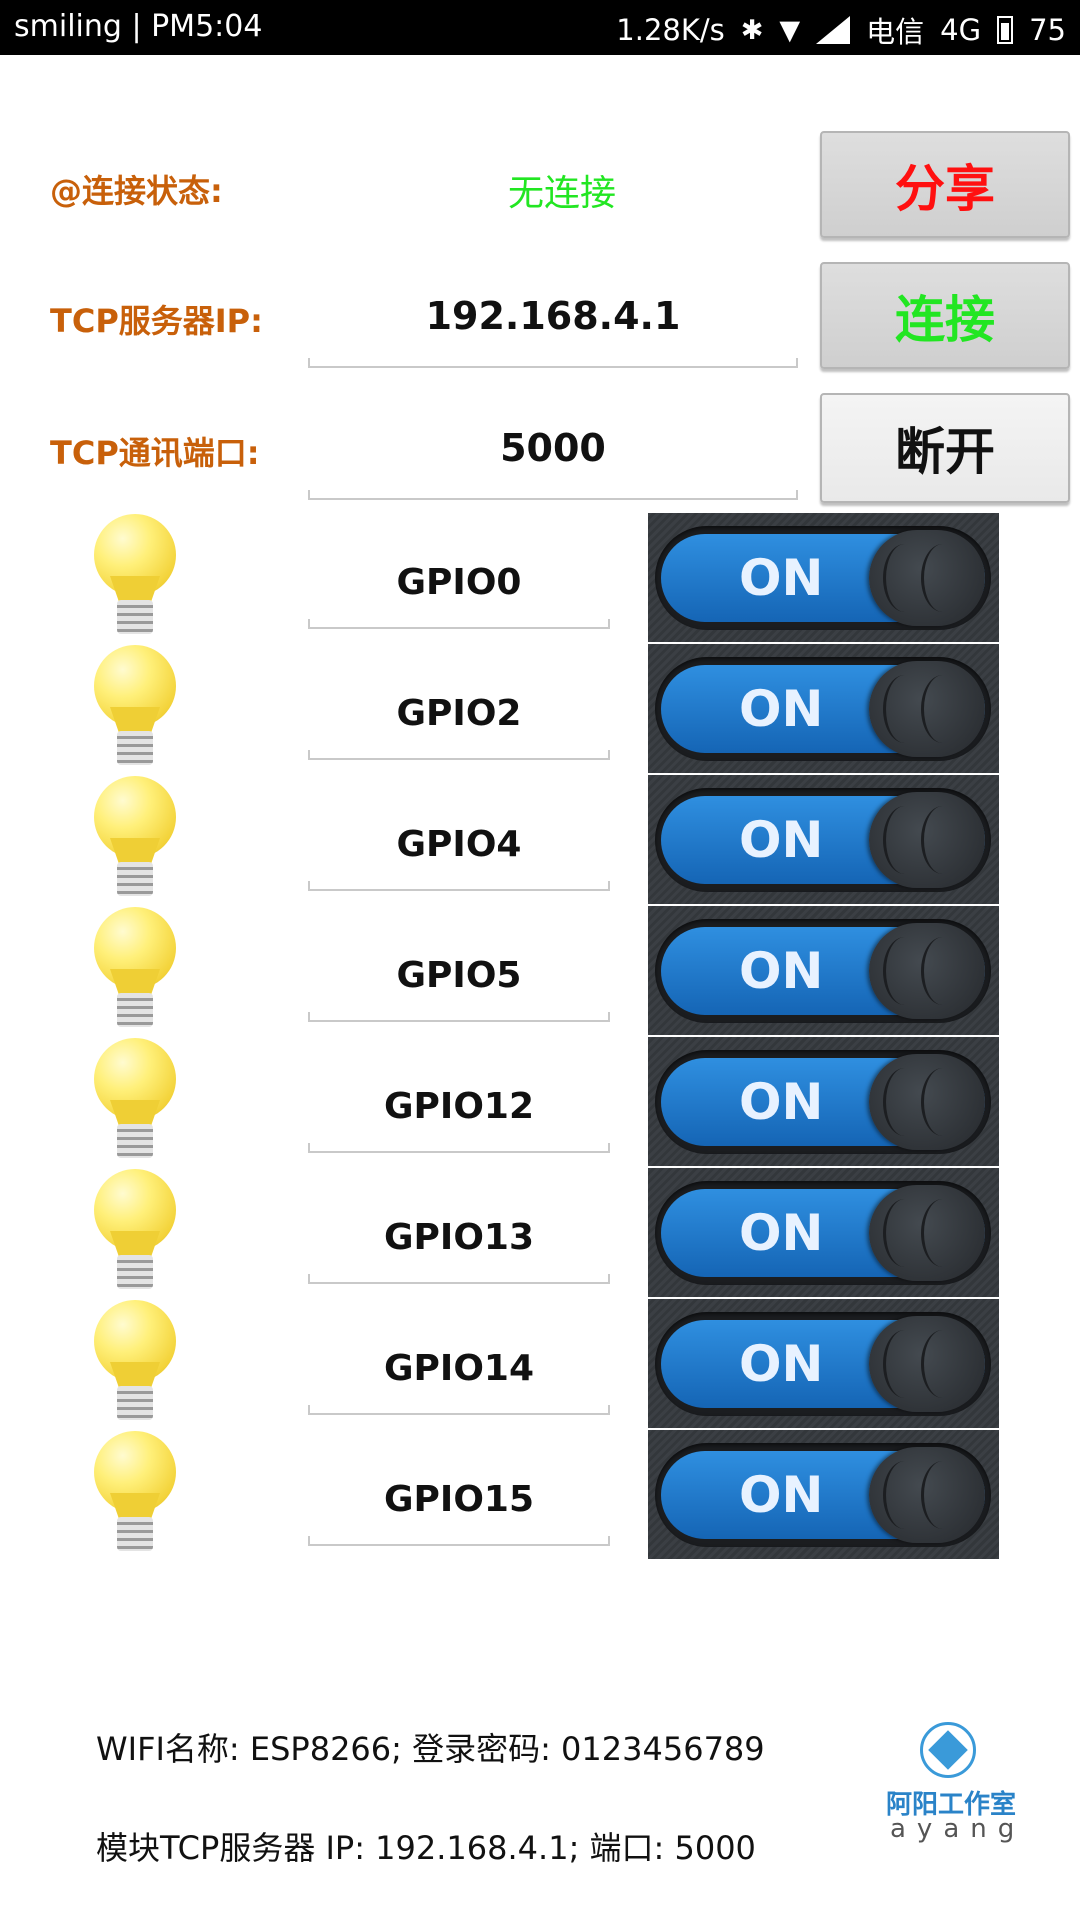 This screenshot has height=1920, width=1080. Describe the element at coordinates (895, 32) in the screenshot. I see `carrier-name: 电信` at that location.